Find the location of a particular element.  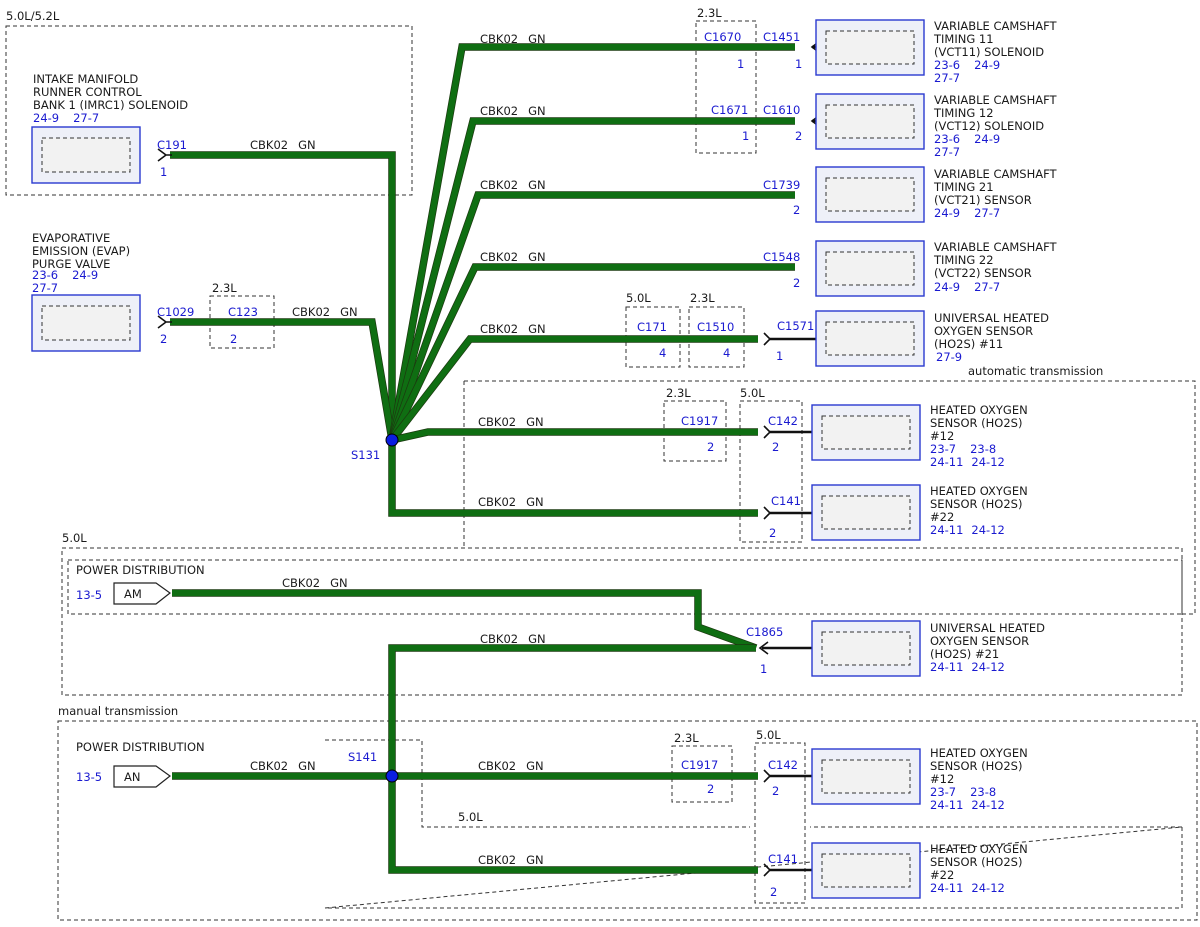

svg-text: C1670 is located at coordinates (722, 37).